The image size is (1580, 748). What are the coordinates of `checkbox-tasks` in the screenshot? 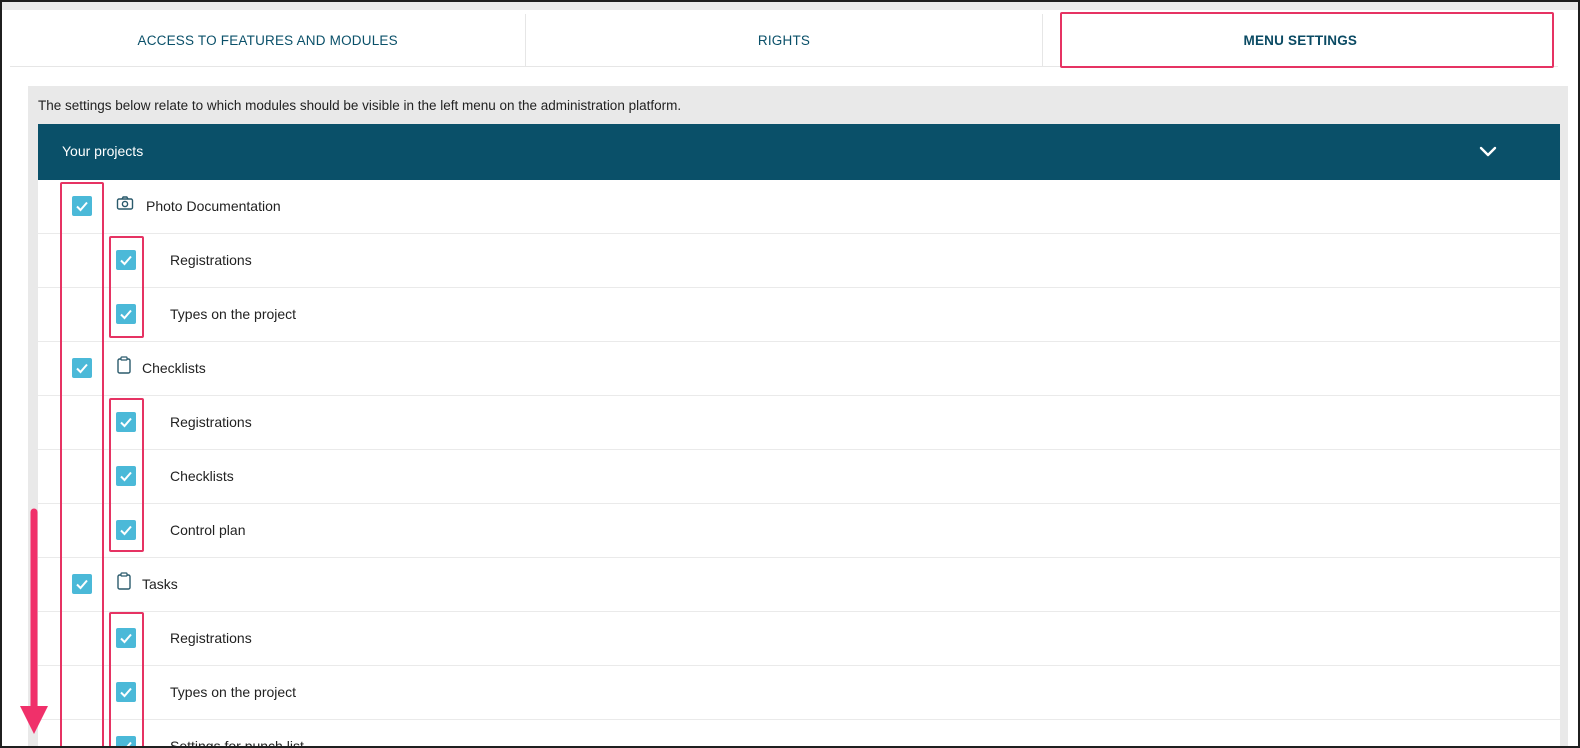 It's located at (82, 584).